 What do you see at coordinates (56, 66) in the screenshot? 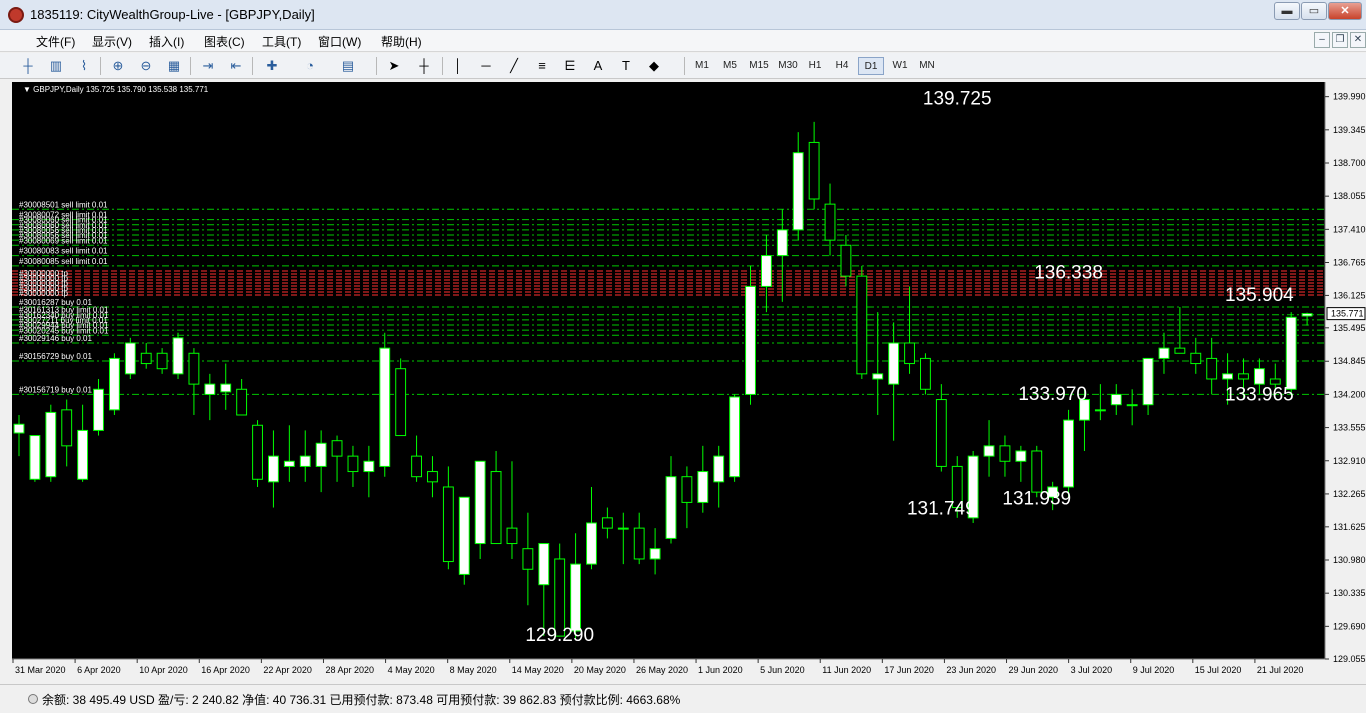
I see `candle-chart-icon: ▥` at bounding box center [56, 66].